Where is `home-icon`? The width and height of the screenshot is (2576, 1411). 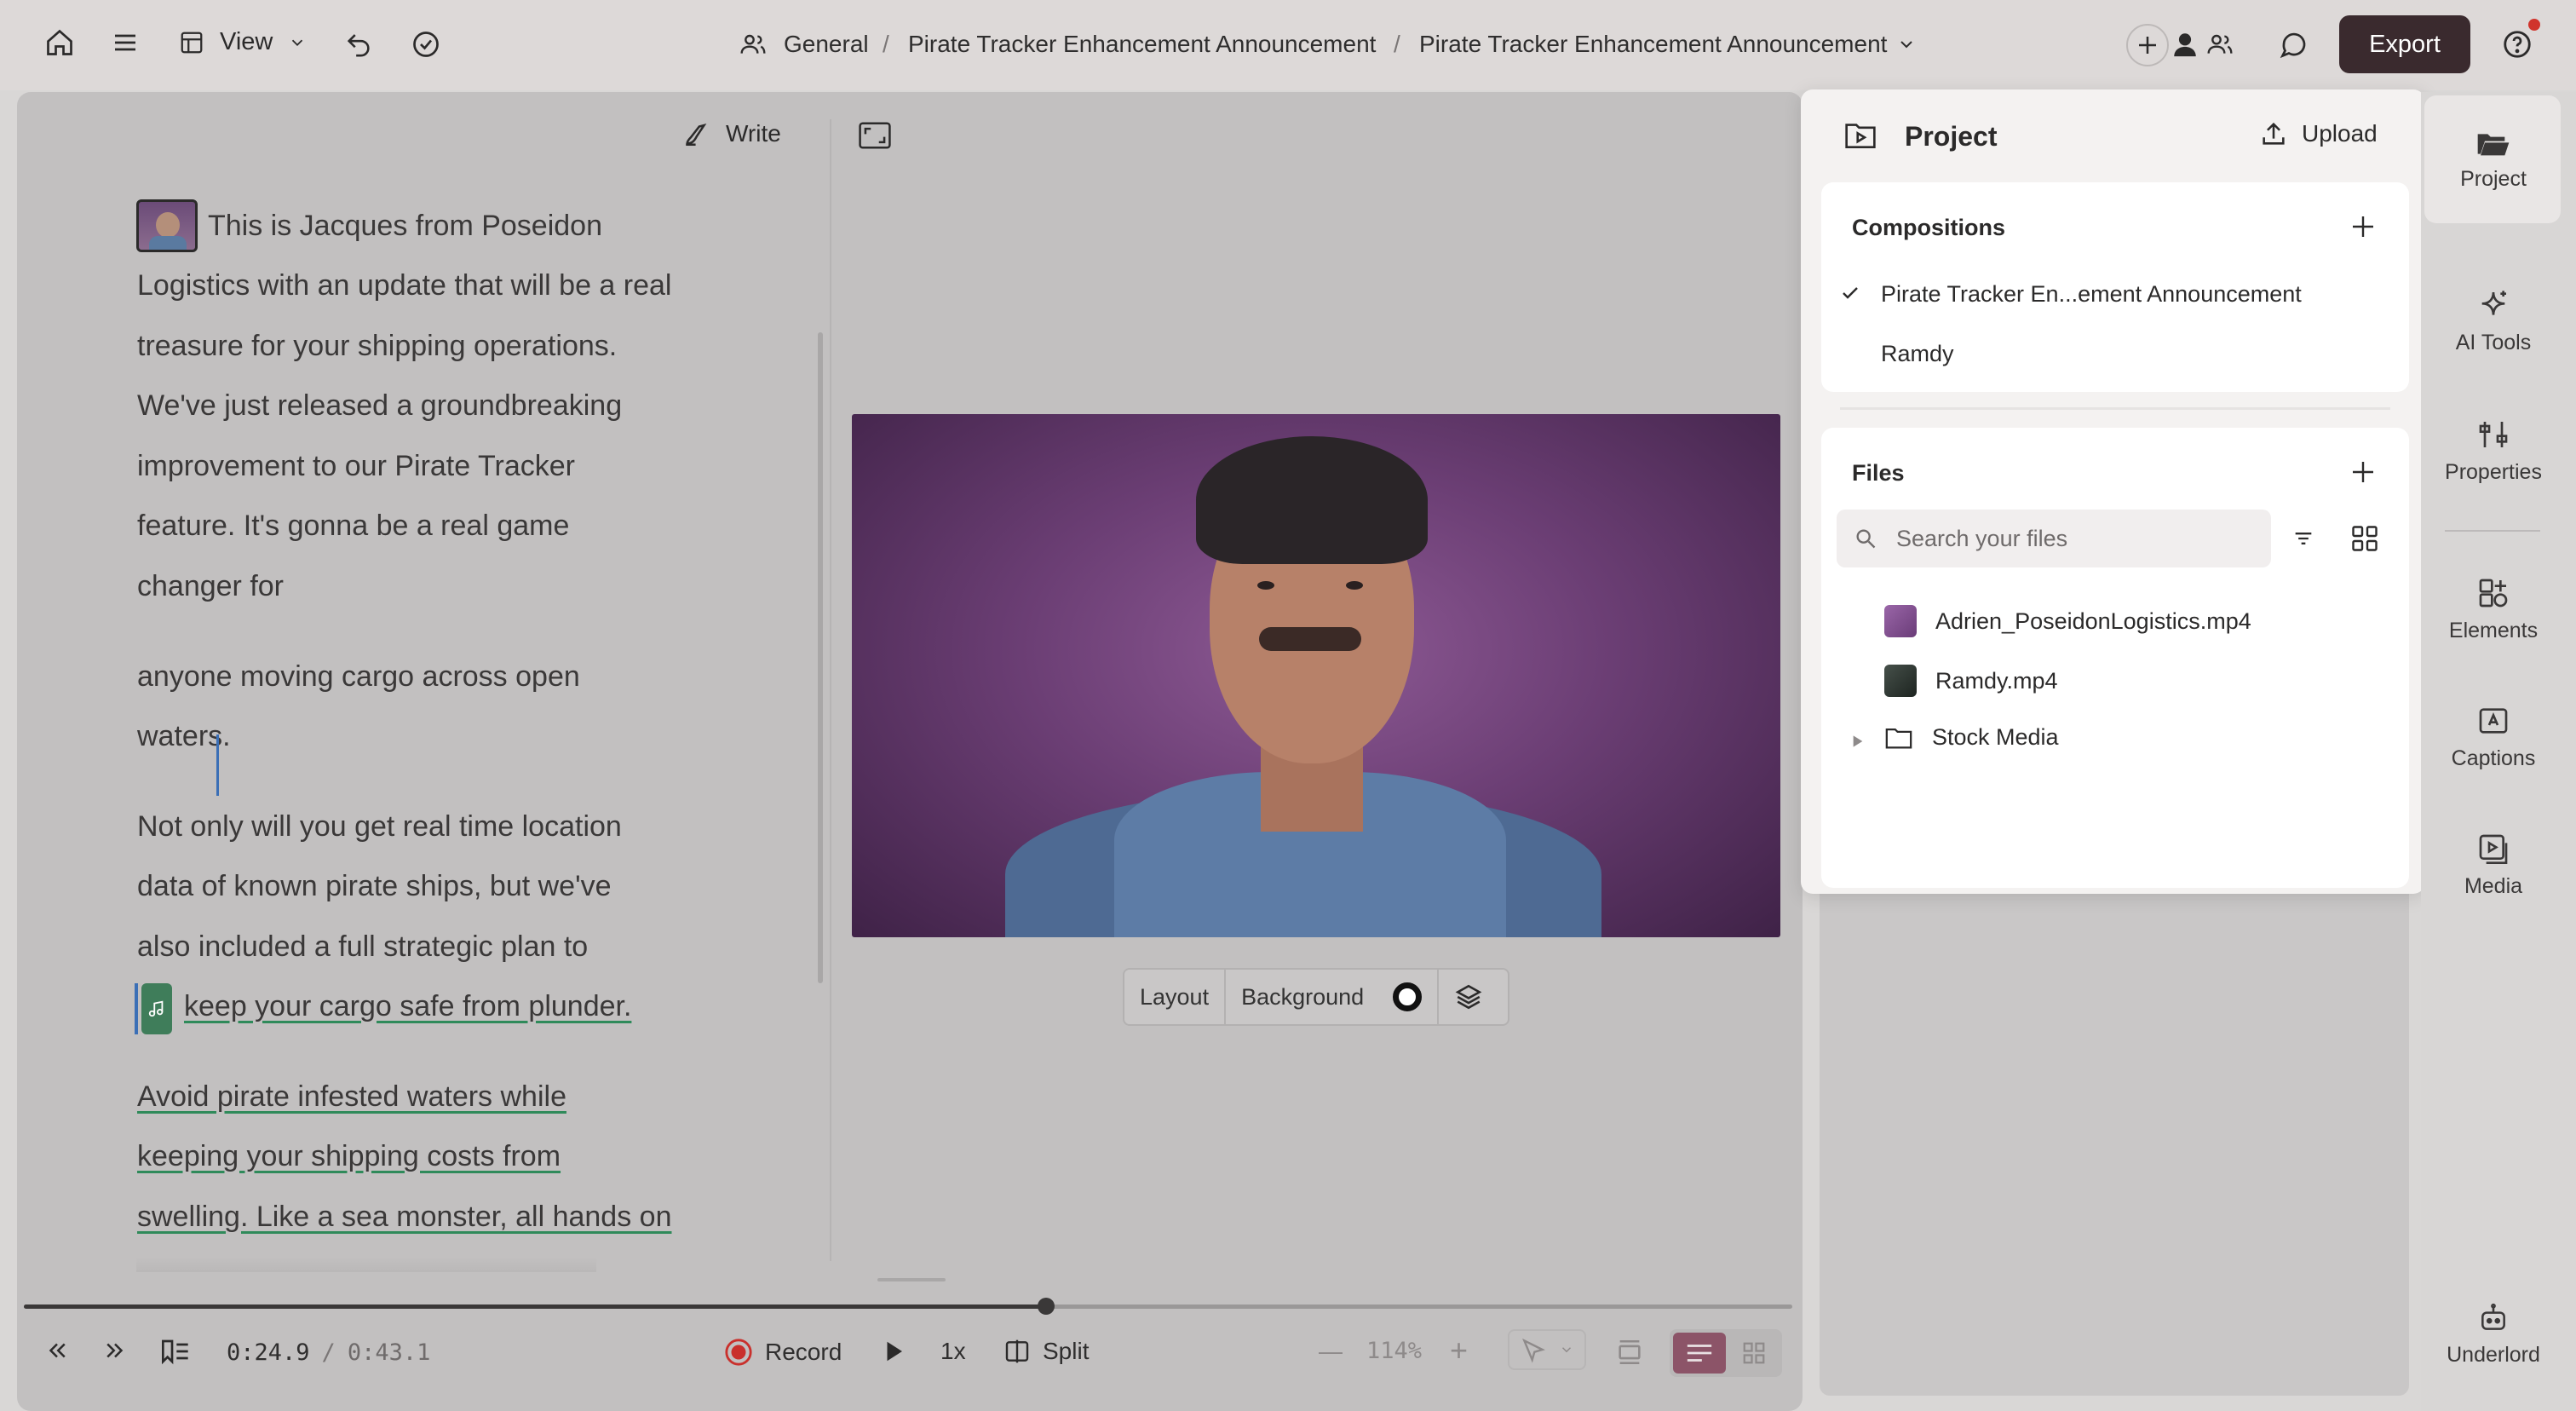
home-icon is located at coordinates (60, 42).